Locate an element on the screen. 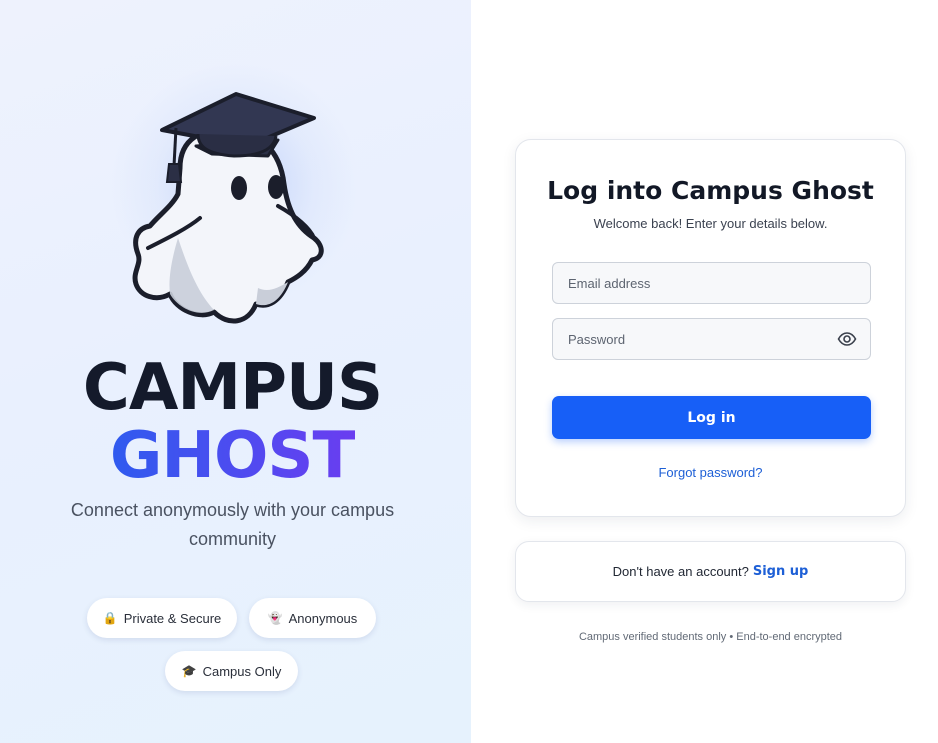  password-input is located at coordinates (711, 339).